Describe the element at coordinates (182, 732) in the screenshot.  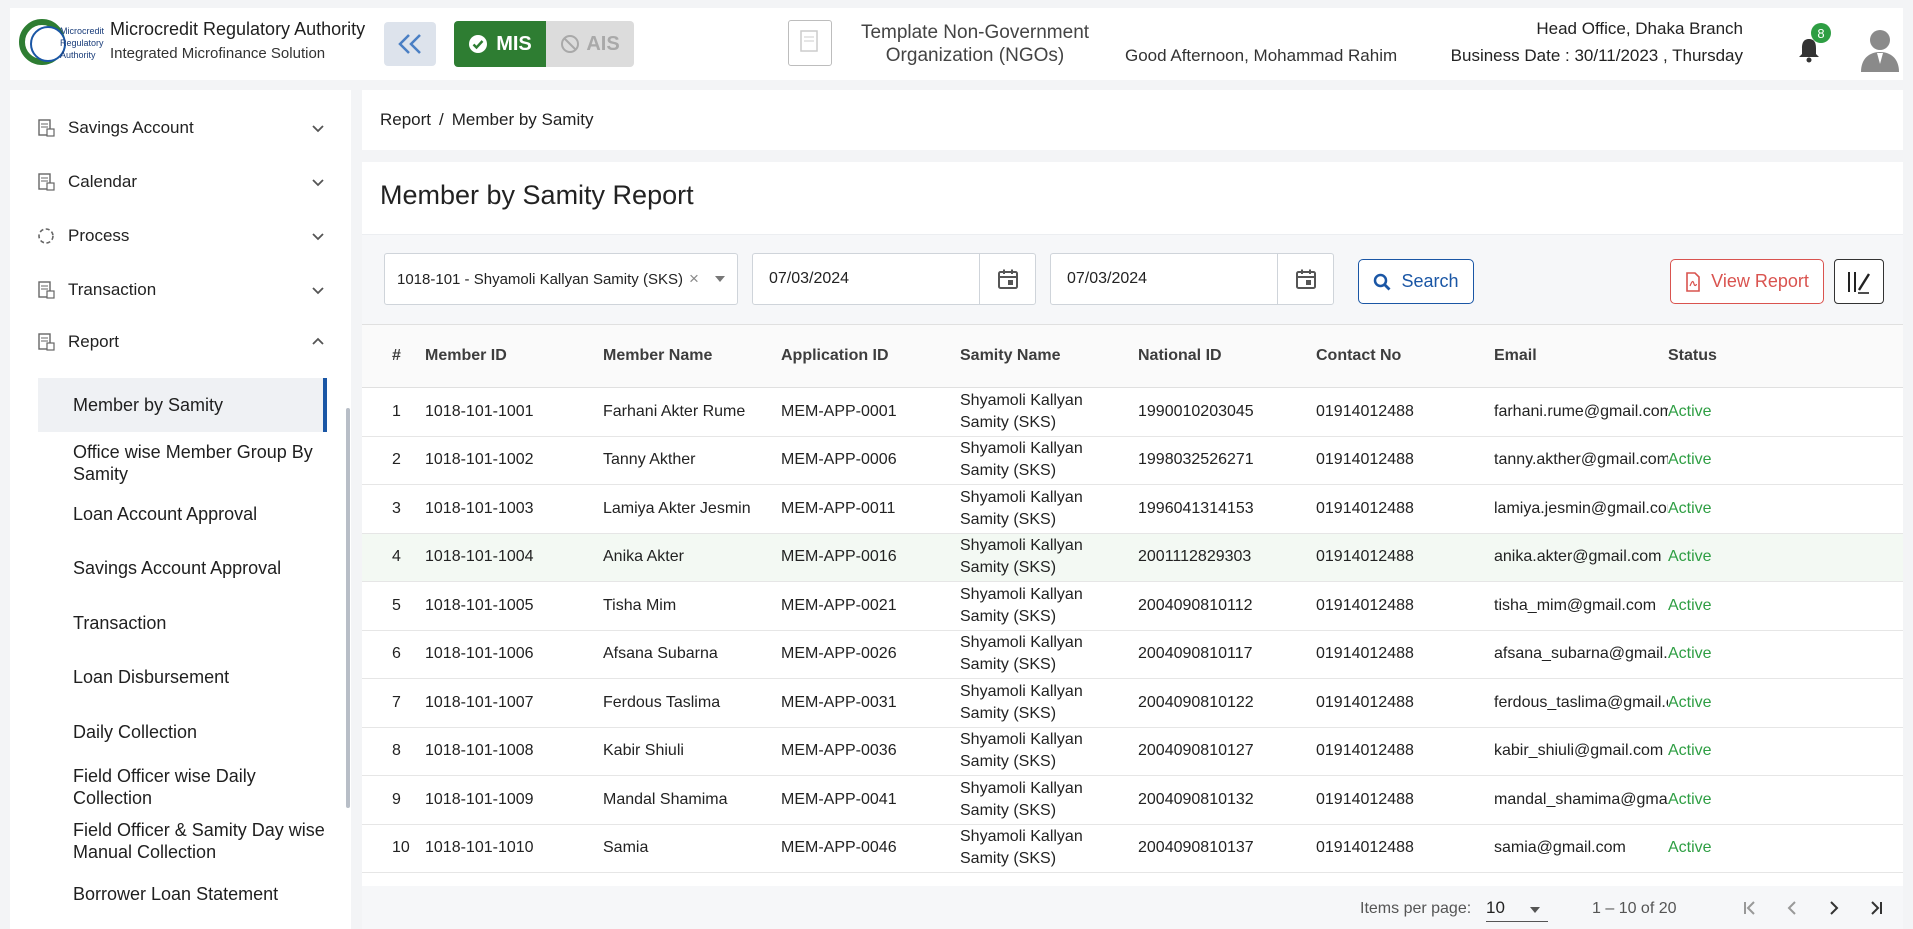
I see `sidebar-subitem-daily-collection: Daily Collection` at that location.